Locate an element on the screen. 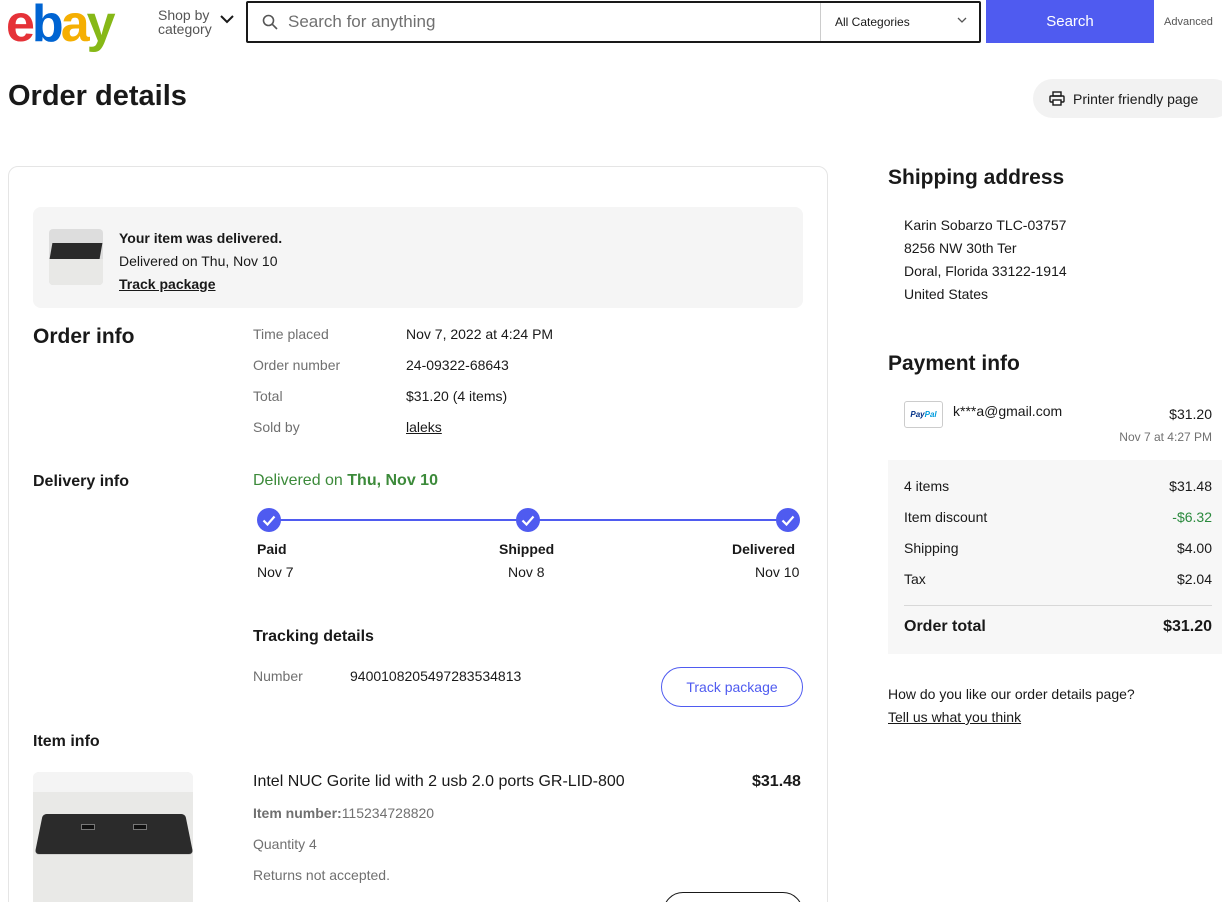 The height and width of the screenshot is (902, 1222). step-paid-label: Paid is located at coordinates (272, 549).